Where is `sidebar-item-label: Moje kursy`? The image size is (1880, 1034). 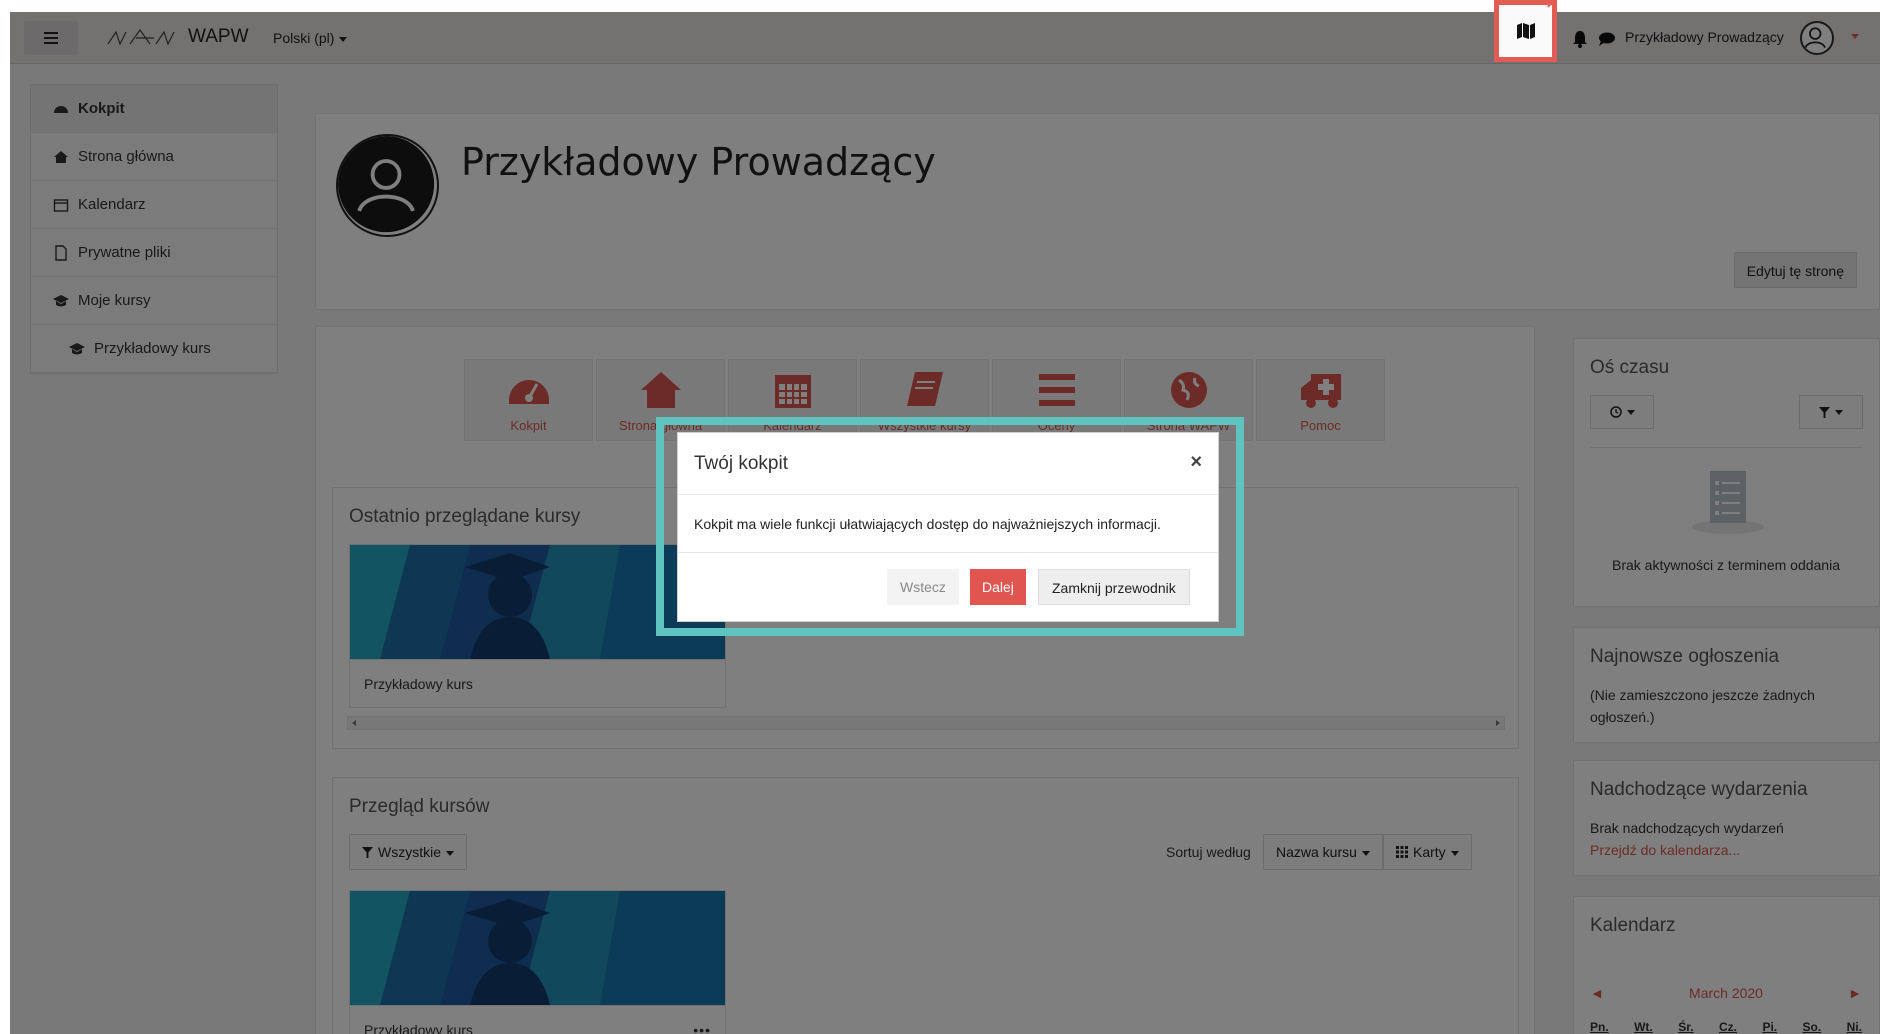 sidebar-item-label: Moje kursy is located at coordinates (114, 300).